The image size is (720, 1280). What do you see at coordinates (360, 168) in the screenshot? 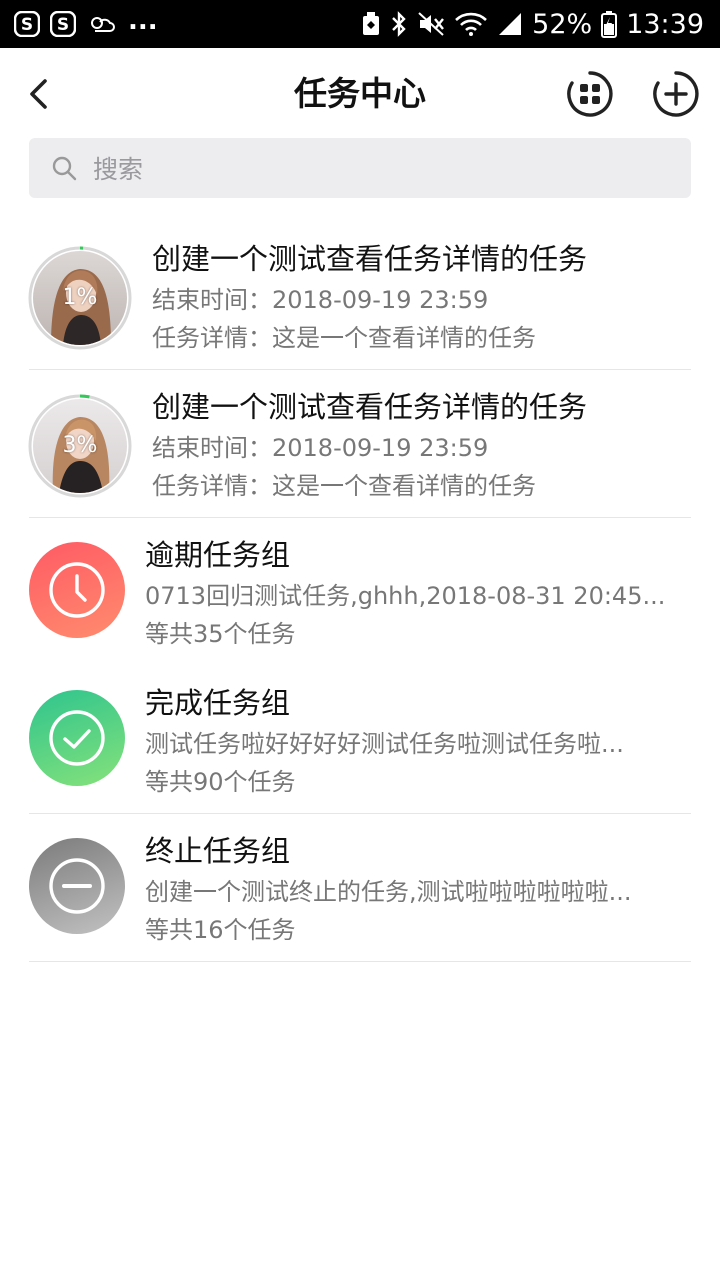
I see `search-bar: 搜索` at bounding box center [360, 168].